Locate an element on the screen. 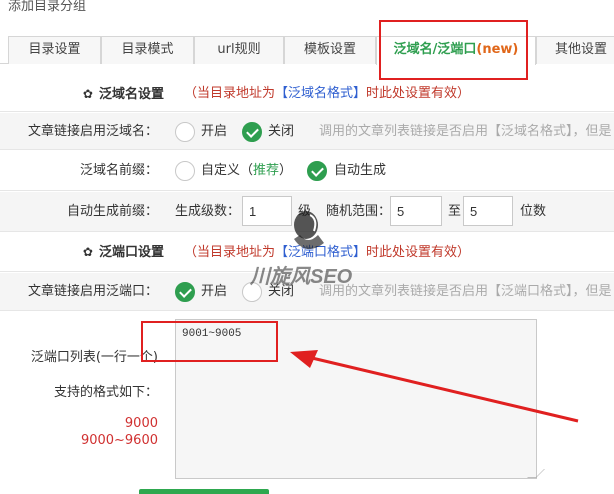 The image size is (614, 494). annotation-arrow is located at coordinates (434, 386).